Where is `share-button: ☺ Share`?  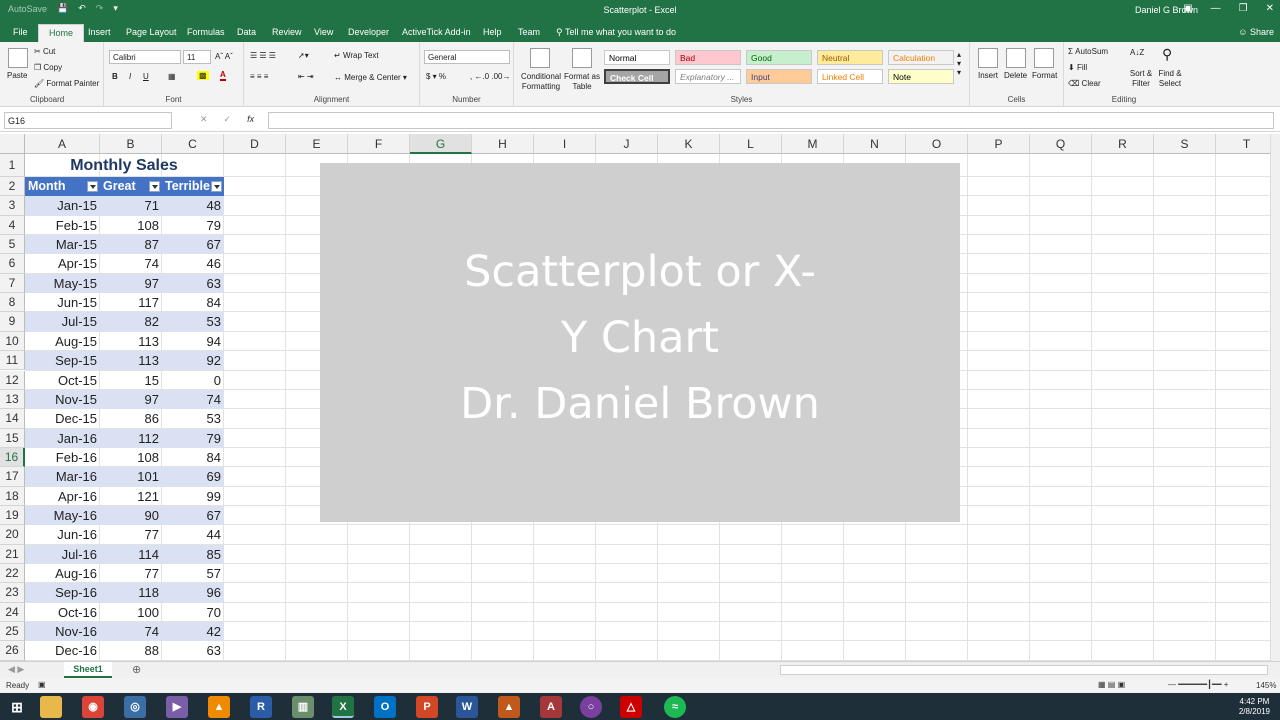 share-button: ☺ Share is located at coordinates (1256, 32).